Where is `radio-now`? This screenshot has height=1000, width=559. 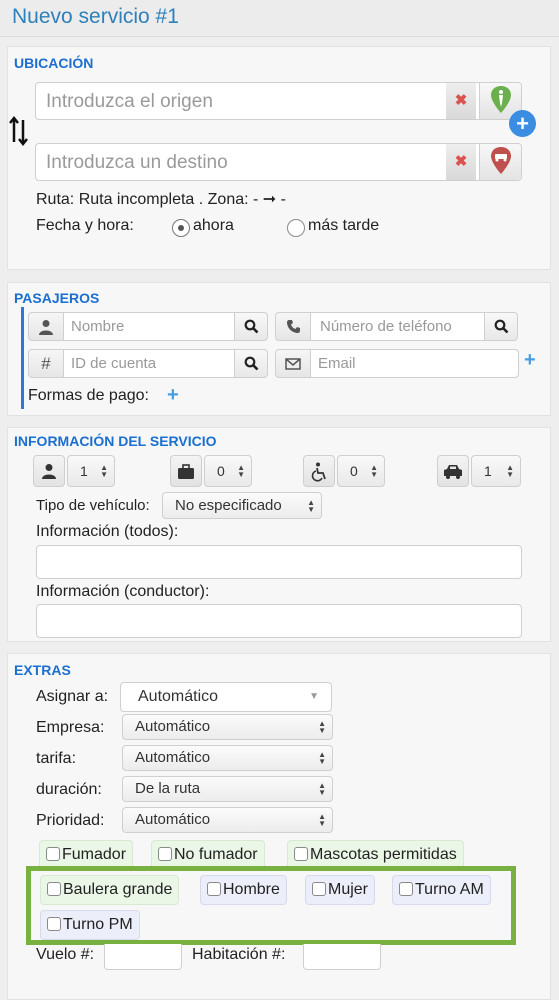
radio-now is located at coordinates (181, 228).